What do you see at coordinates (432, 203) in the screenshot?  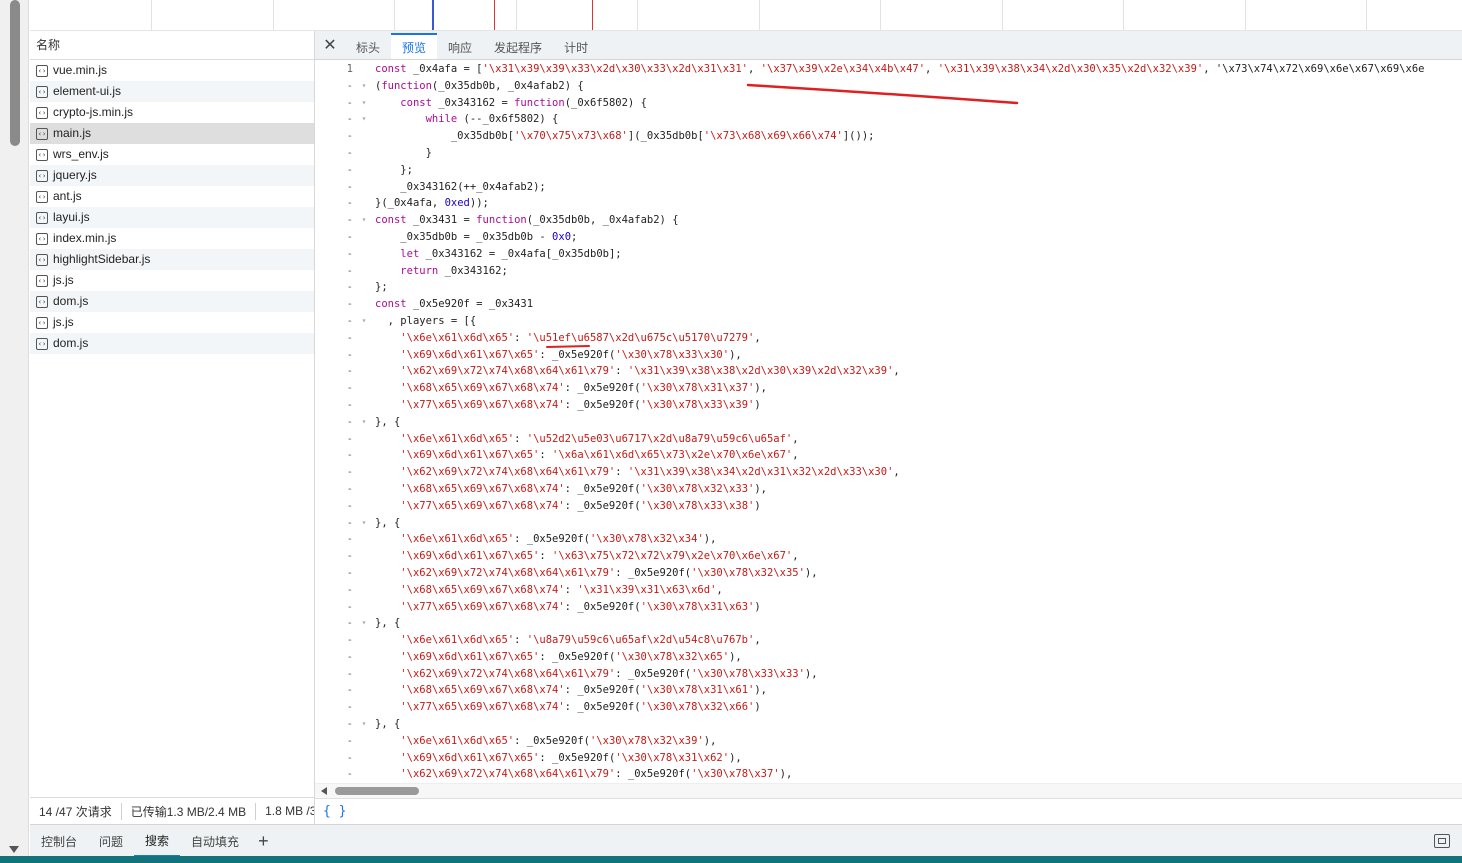 I see `code-text: }(_0x4afa, 0xed));` at bounding box center [432, 203].